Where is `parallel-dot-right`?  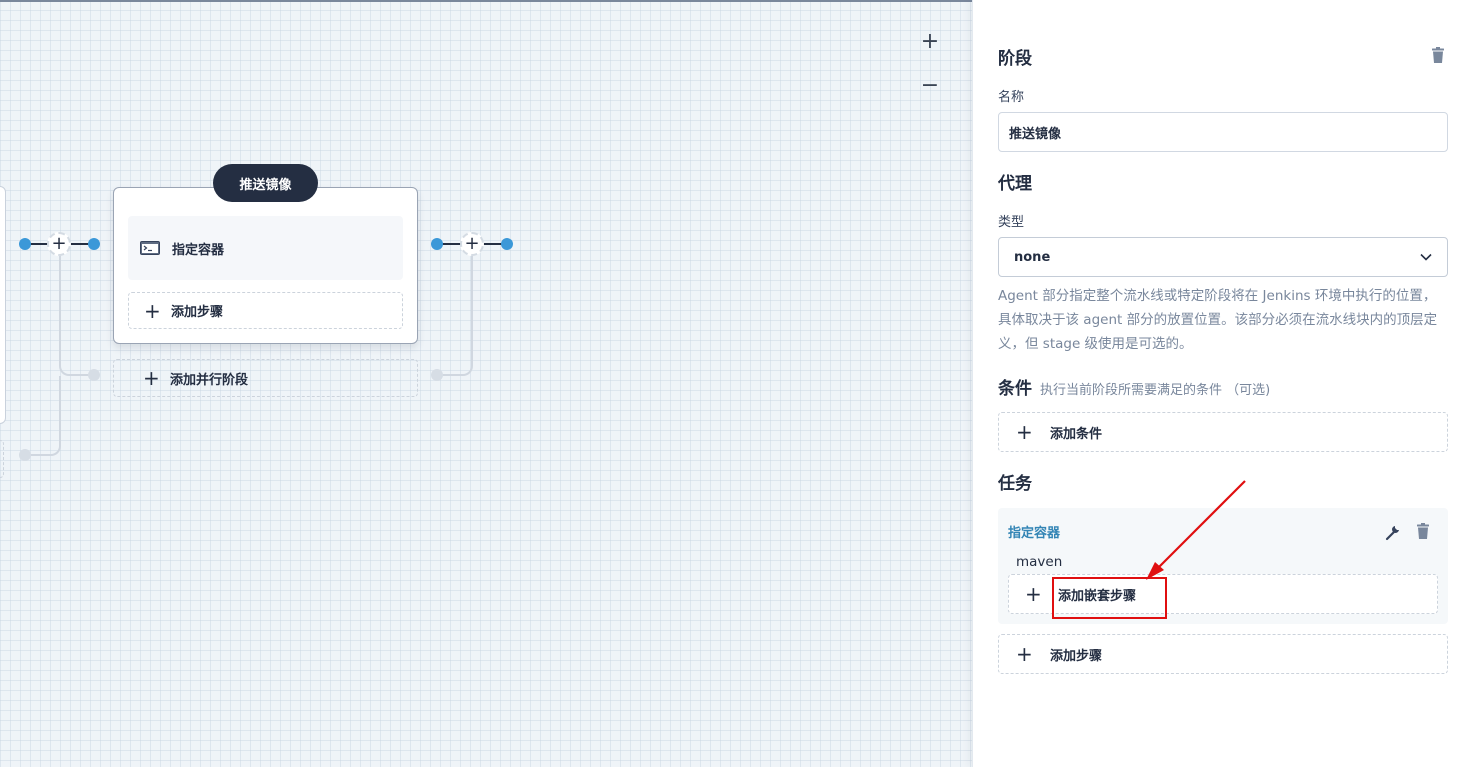
parallel-dot-right is located at coordinates (437, 375).